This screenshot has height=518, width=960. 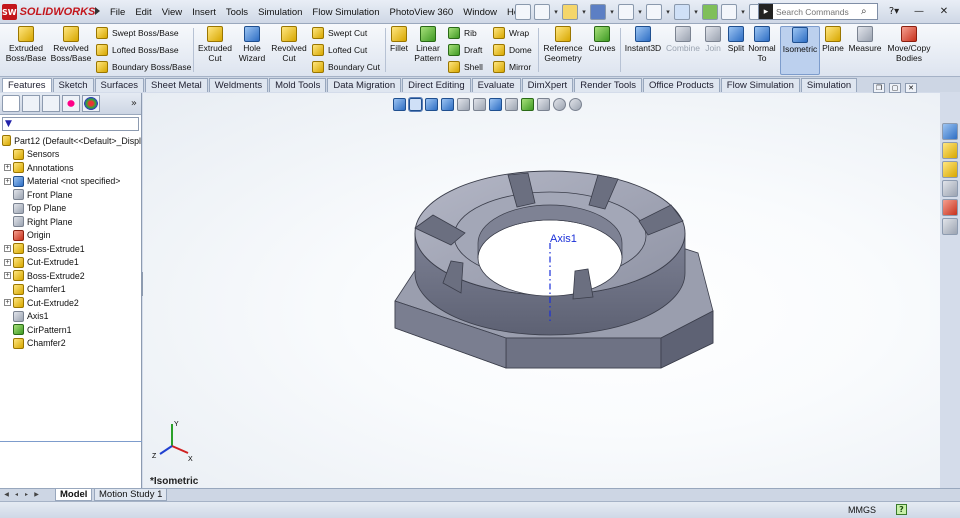 I want to click on tab-model: Model, so click(x=74, y=495).